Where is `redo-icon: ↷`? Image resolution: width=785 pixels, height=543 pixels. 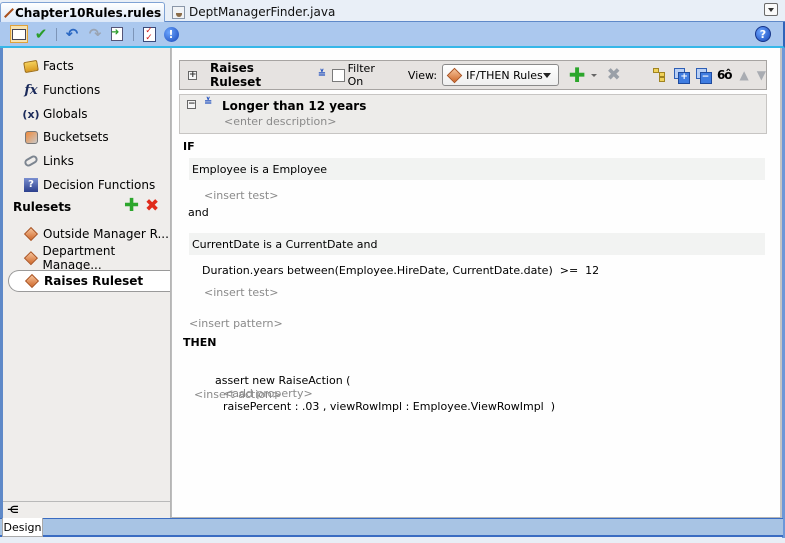
redo-icon: ↷ is located at coordinates (95, 33).